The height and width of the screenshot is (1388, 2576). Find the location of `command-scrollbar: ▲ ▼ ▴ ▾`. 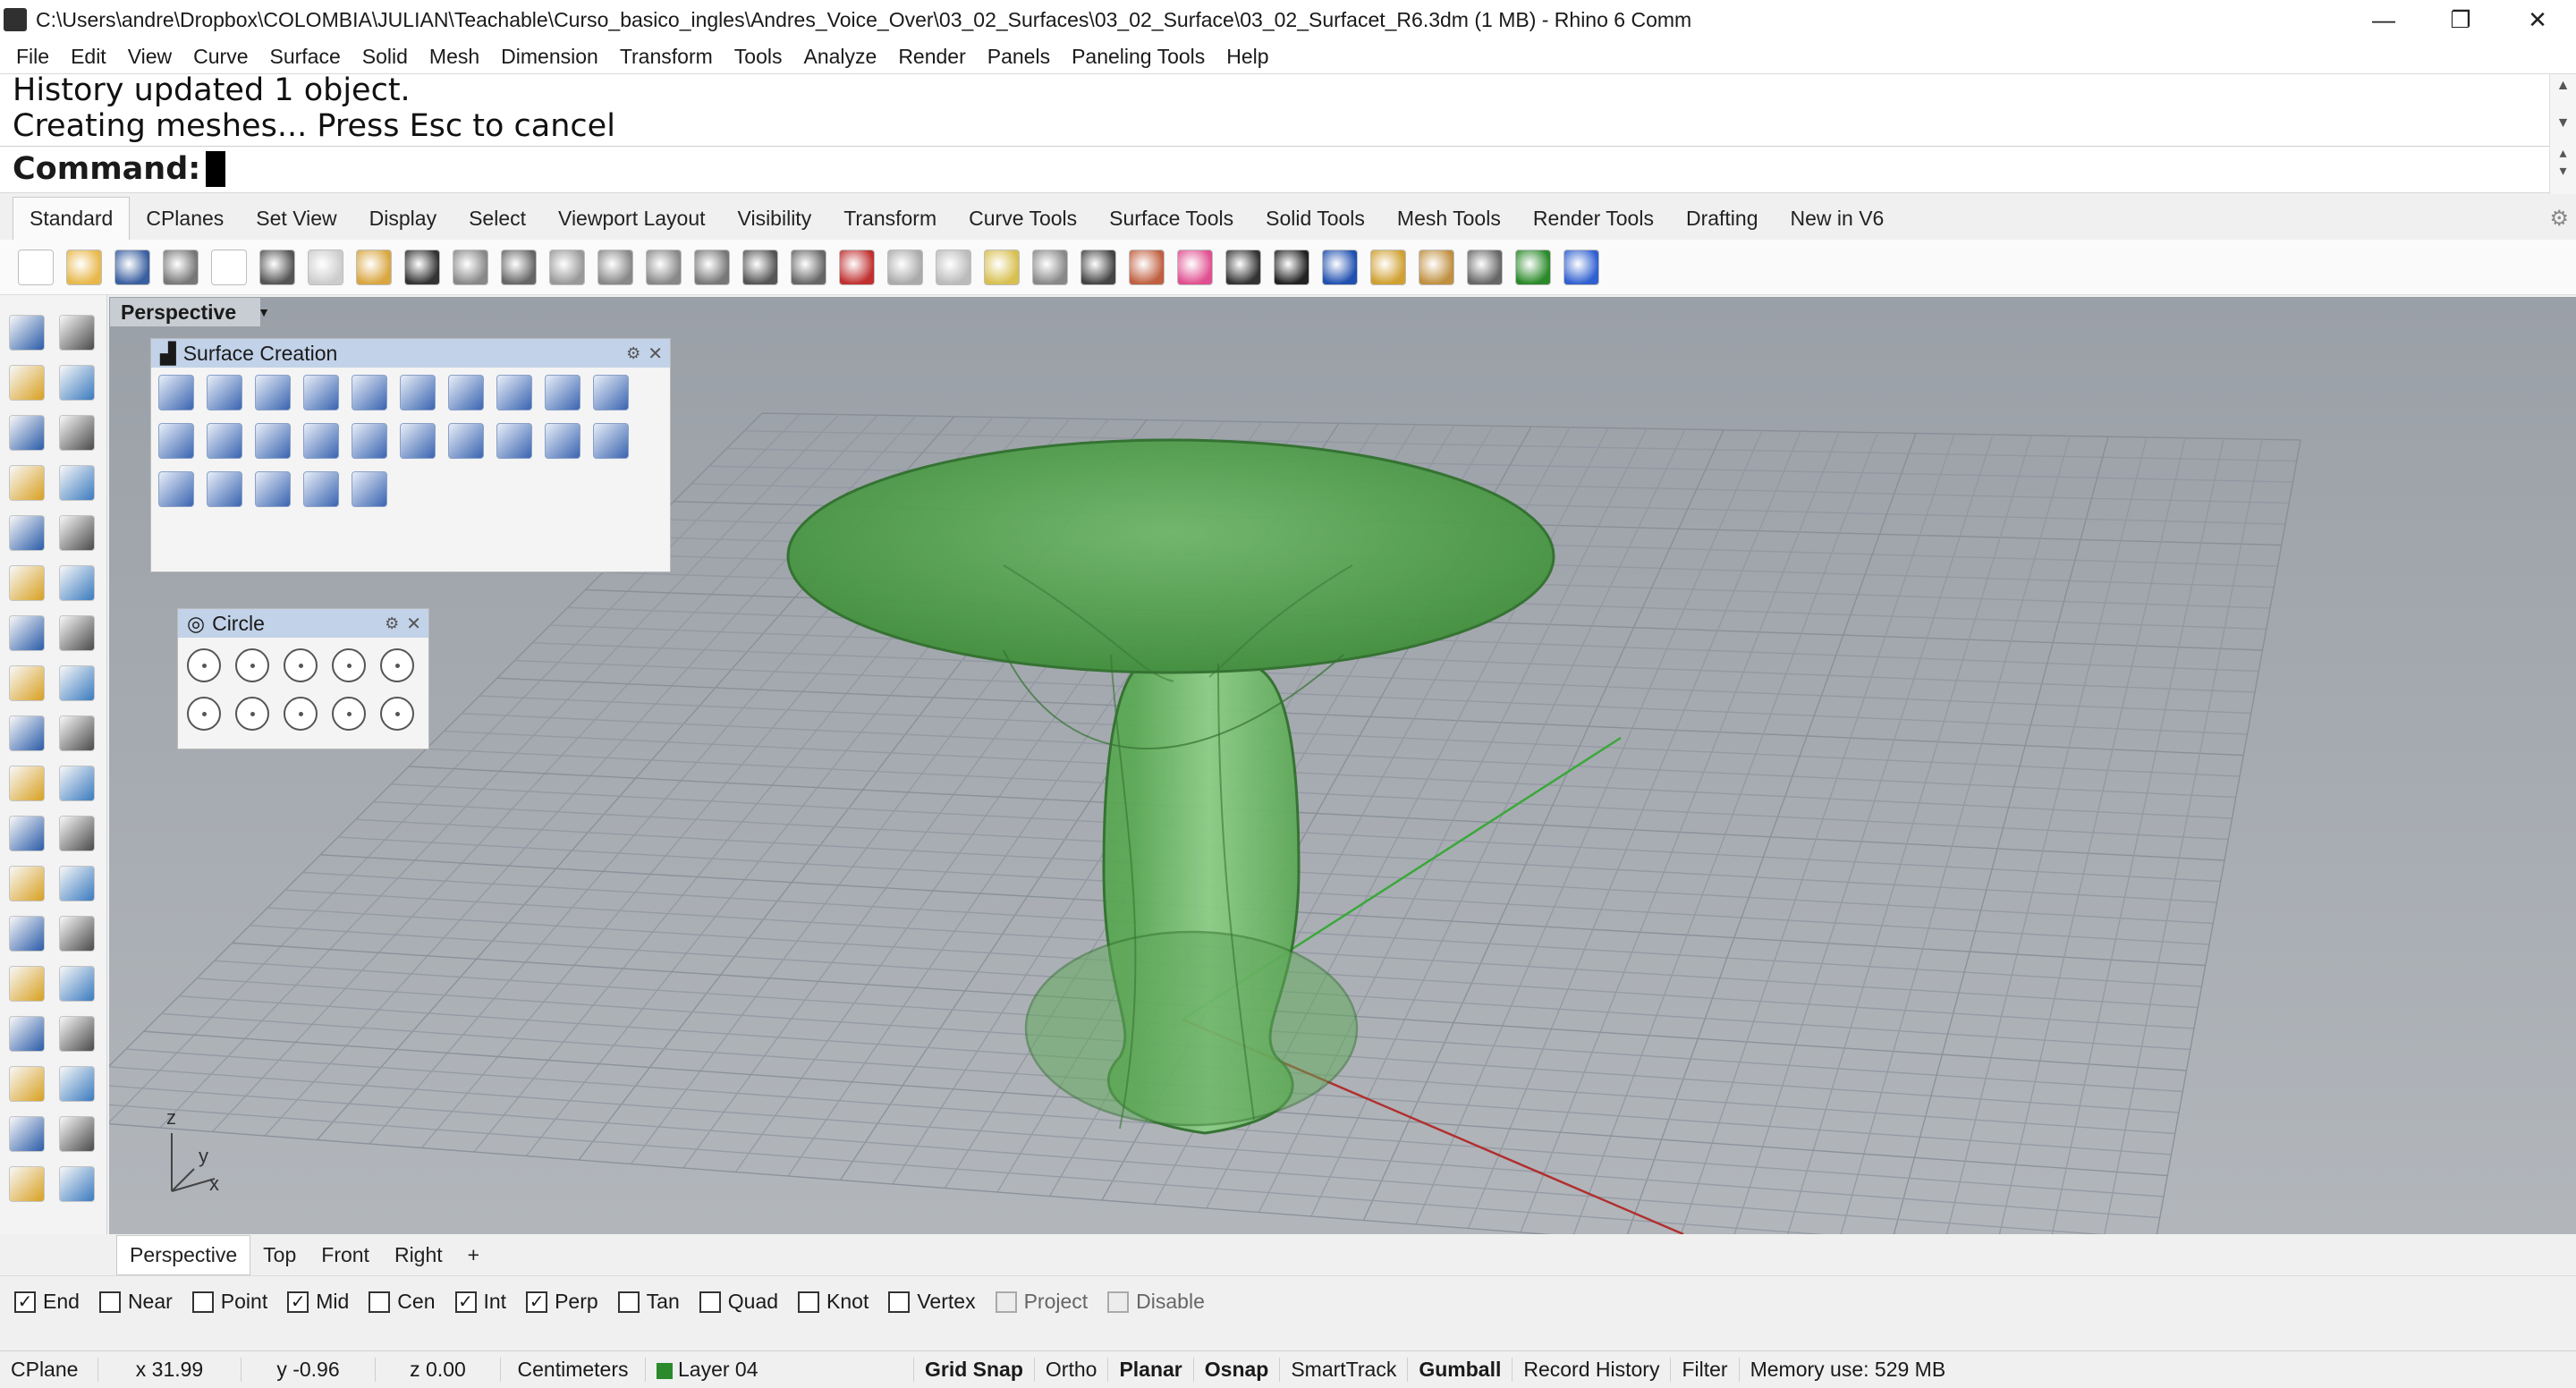

command-scrollbar: ▲ ▼ ▴ ▾ is located at coordinates (2562, 134).